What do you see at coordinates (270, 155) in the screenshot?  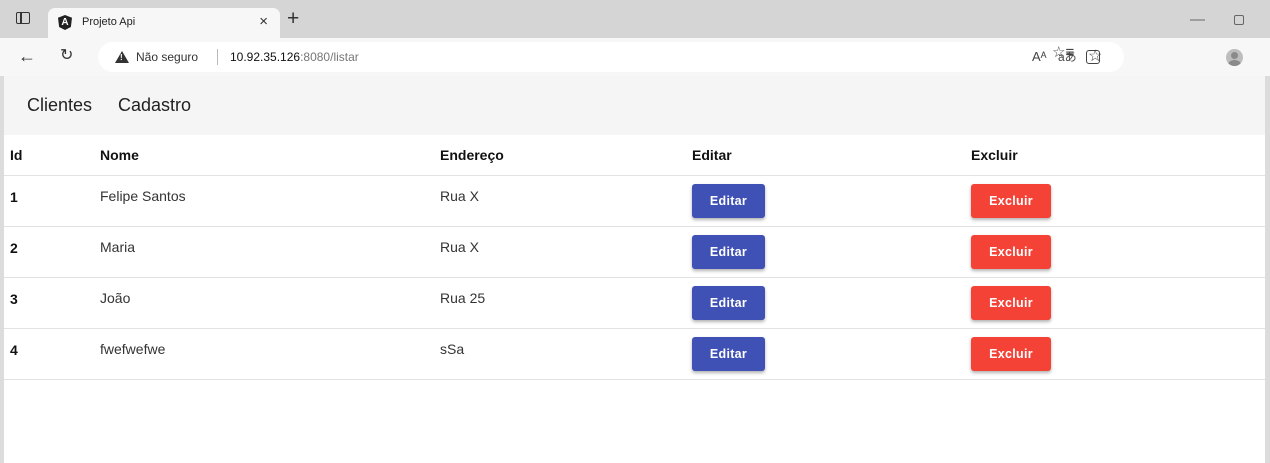 I see `header-nome: Nome` at bounding box center [270, 155].